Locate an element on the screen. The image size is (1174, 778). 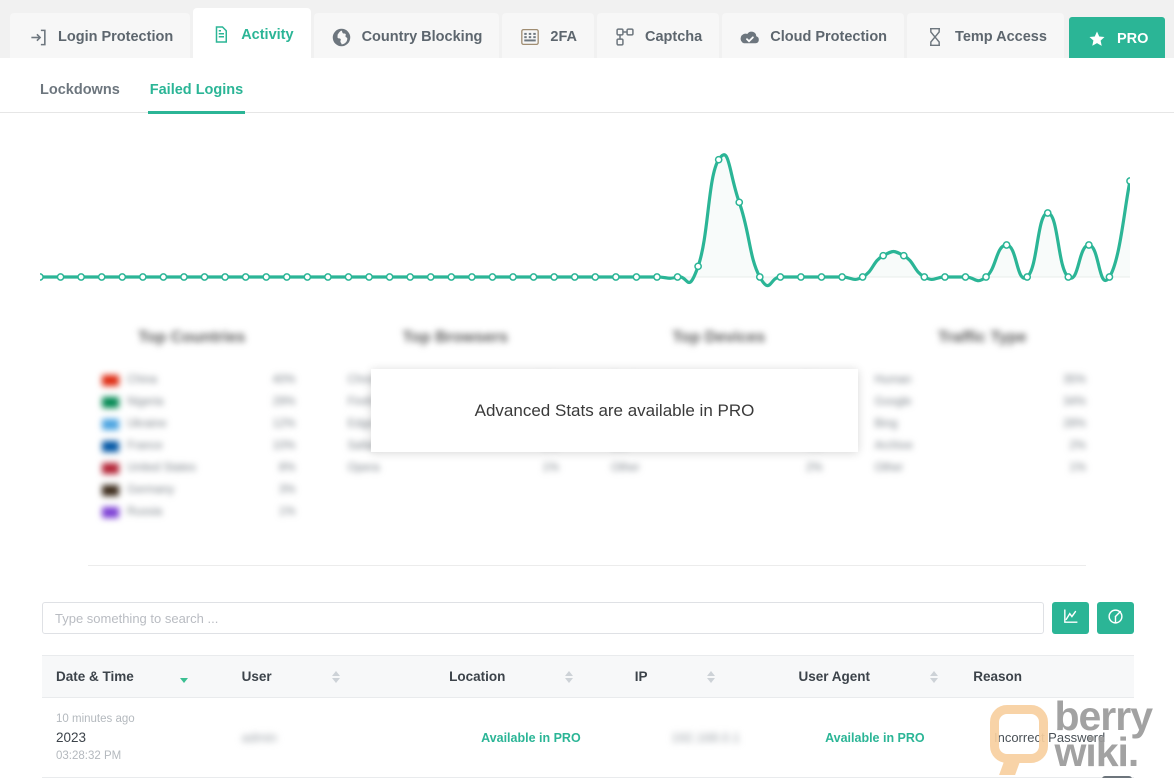
tab-cloud-protection: Cloud Protection is located at coordinates (813, 37).